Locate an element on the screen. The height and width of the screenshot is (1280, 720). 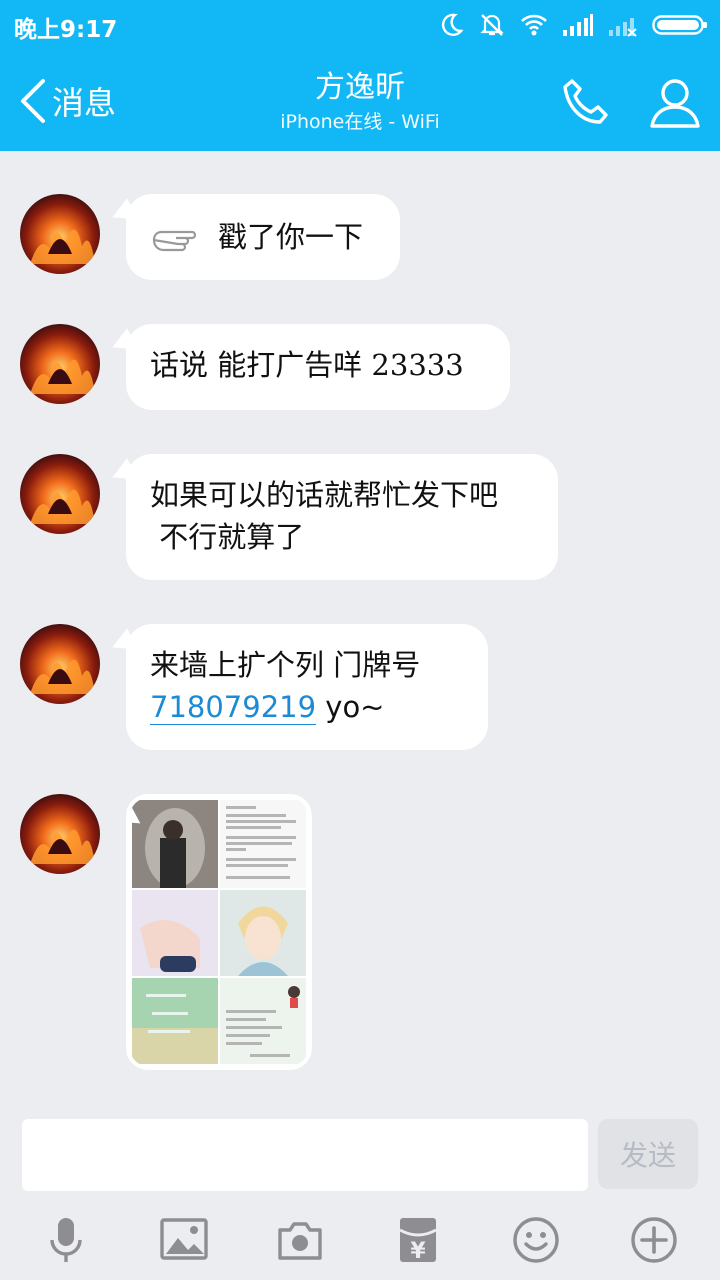
message-bubble: 话说 能打广告咩 23333 is located at coordinates (318, 367).